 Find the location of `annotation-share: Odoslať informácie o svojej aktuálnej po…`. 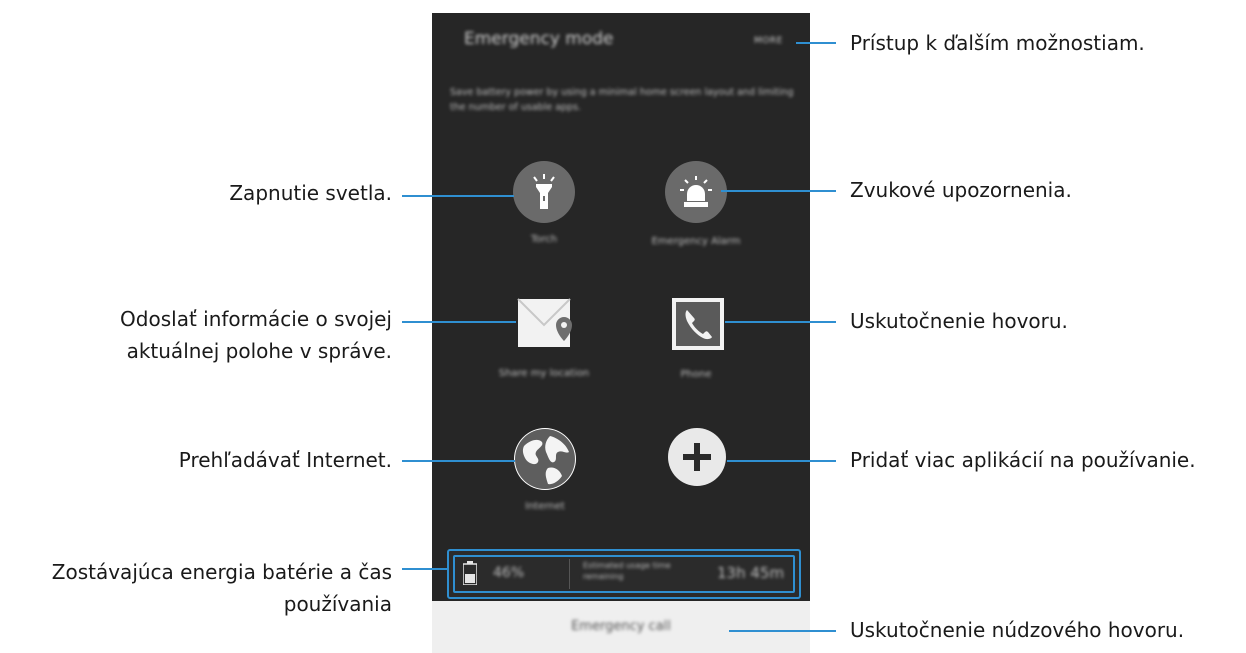

annotation-share: Odoslať informácie o svojej aktuálnej po… is located at coordinates (206, 335).